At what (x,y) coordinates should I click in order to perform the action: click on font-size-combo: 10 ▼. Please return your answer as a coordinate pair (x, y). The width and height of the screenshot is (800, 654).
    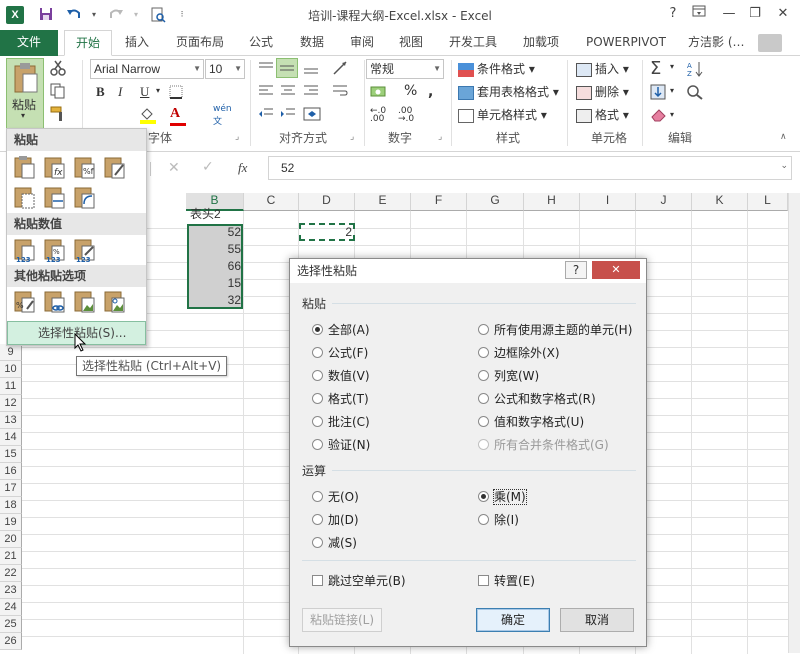
    Looking at the image, I should click on (225, 69).